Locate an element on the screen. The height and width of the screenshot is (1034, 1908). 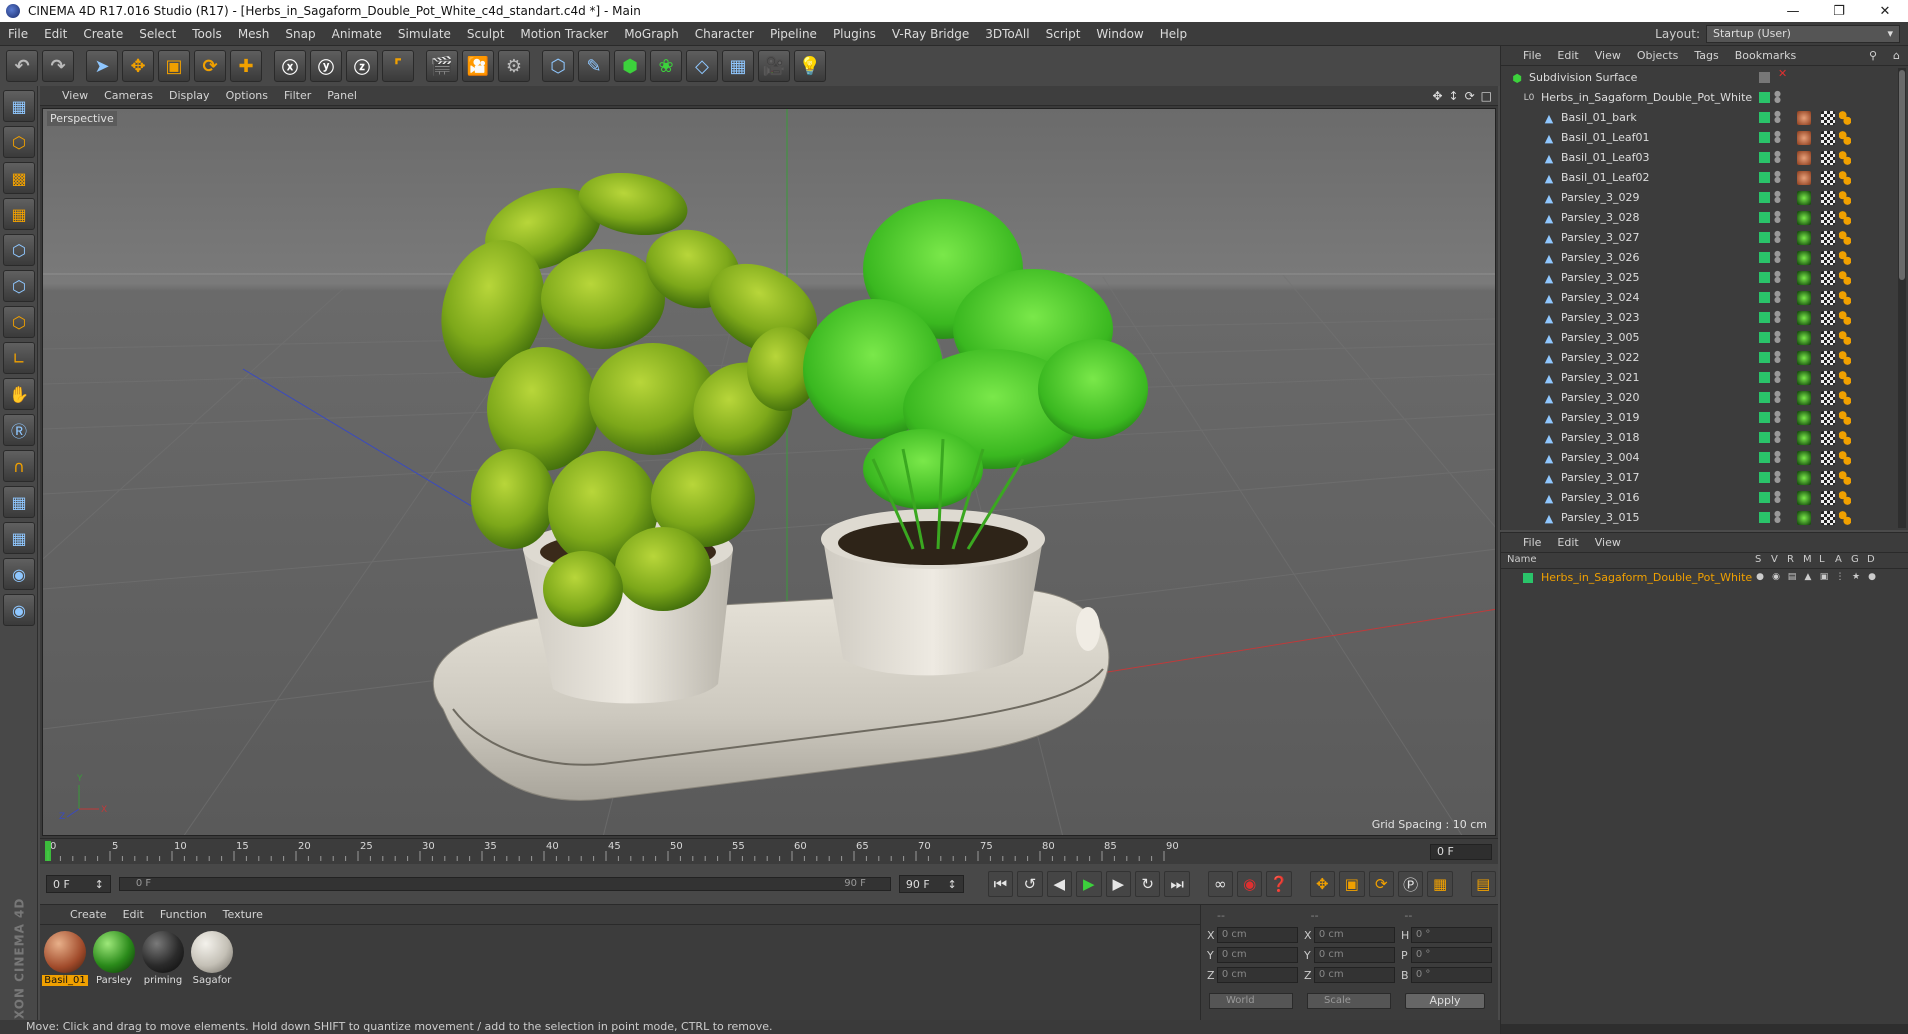
x-axis-lock-button: ⓧ is located at coordinates (290, 66).